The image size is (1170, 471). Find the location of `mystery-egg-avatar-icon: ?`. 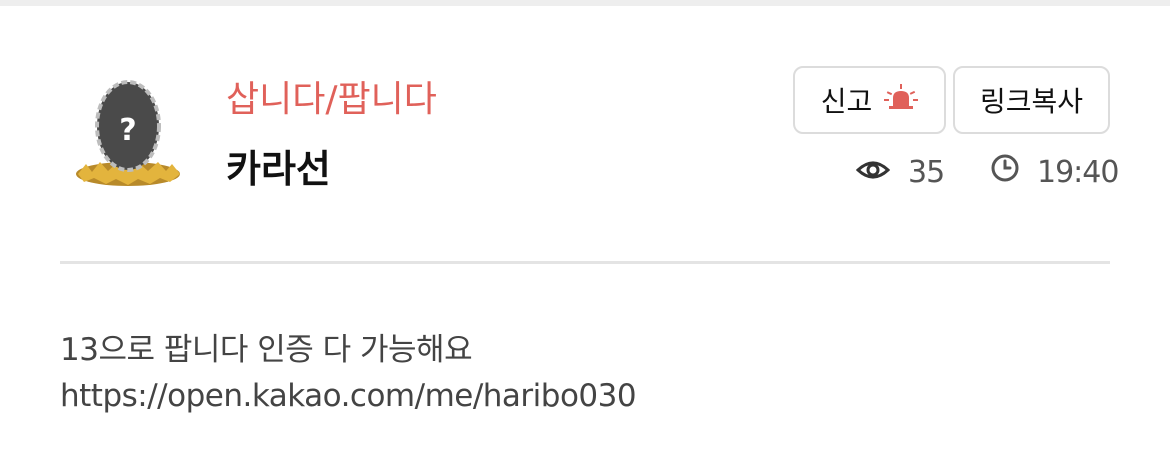

mystery-egg-avatar-icon: ? is located at coordinates (128, 133).